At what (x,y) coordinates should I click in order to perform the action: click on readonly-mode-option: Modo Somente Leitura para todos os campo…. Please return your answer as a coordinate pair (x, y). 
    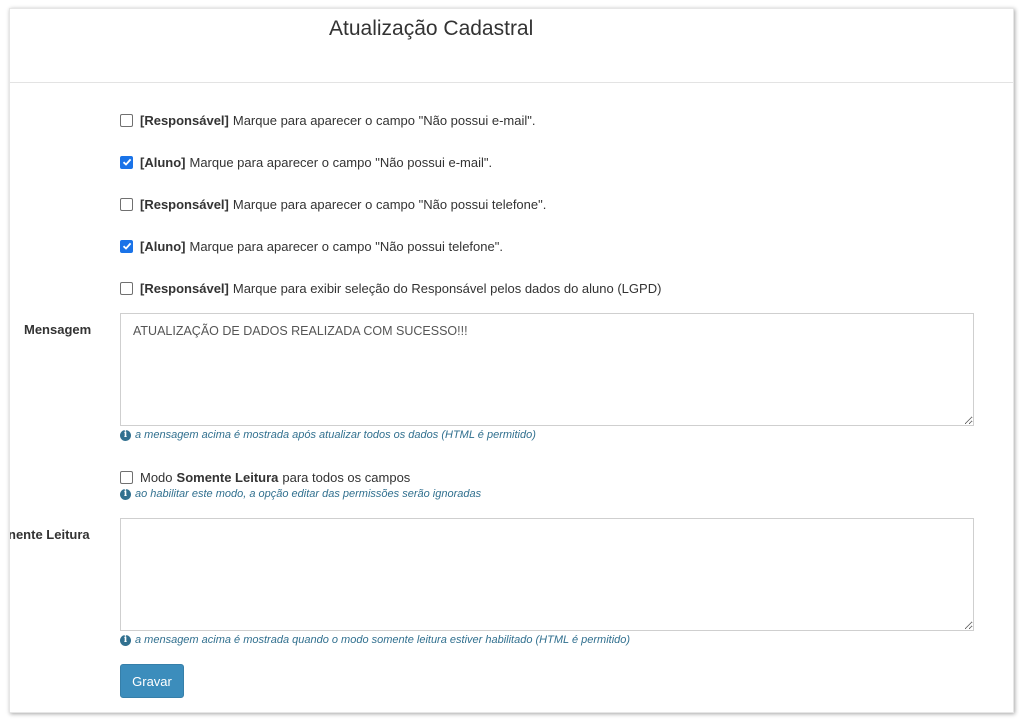
    Looking at the image, I should click on (265, 477).